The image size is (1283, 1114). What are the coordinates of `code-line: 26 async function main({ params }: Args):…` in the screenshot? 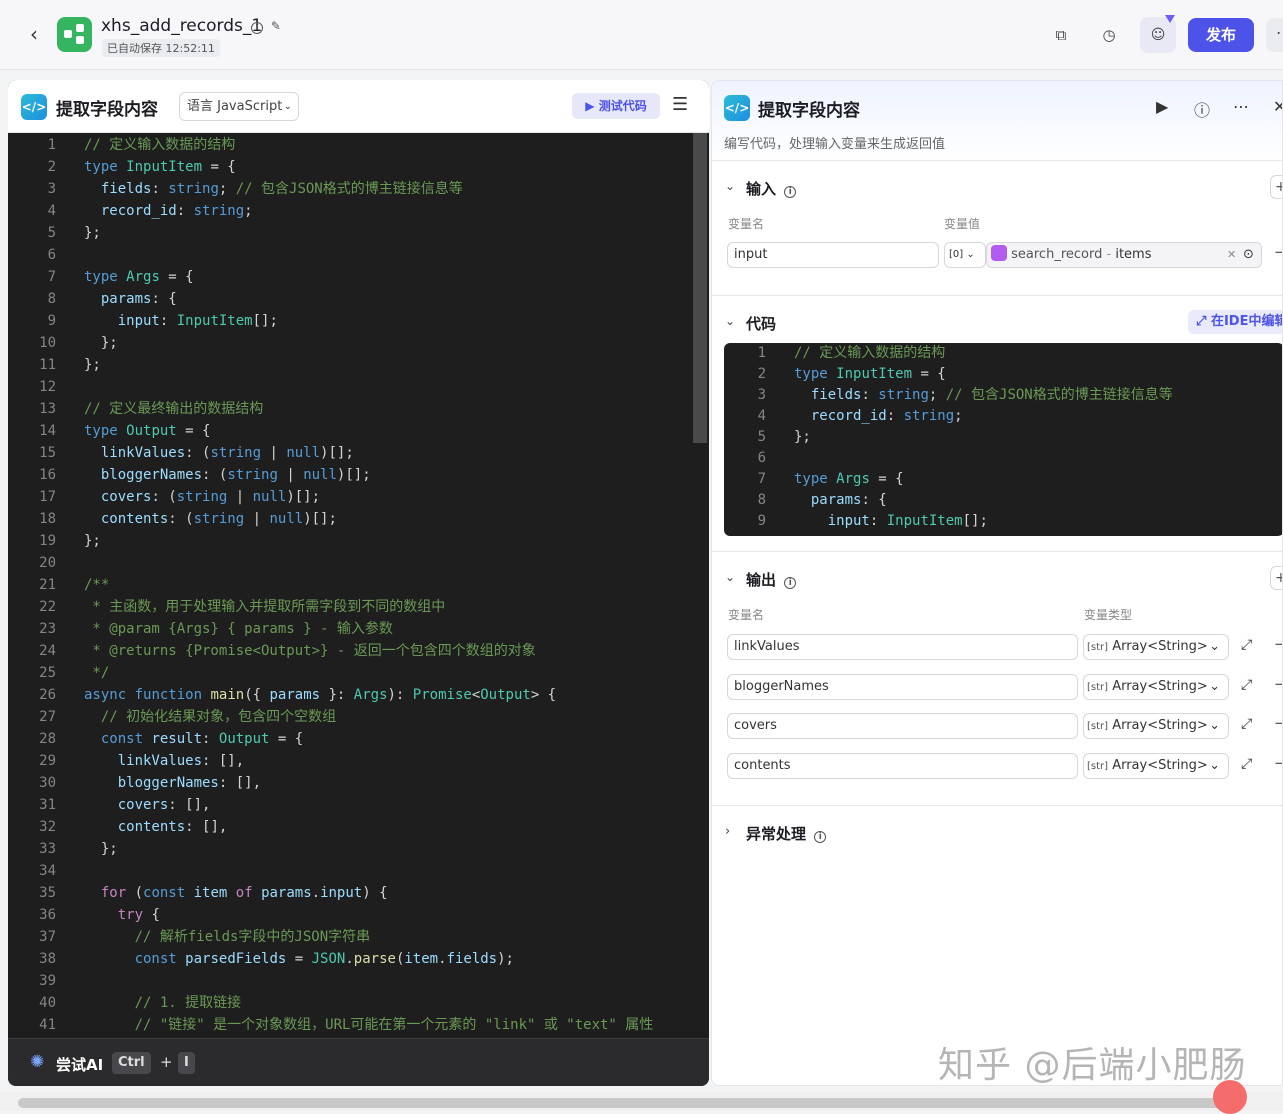 It's located at (358, 695).